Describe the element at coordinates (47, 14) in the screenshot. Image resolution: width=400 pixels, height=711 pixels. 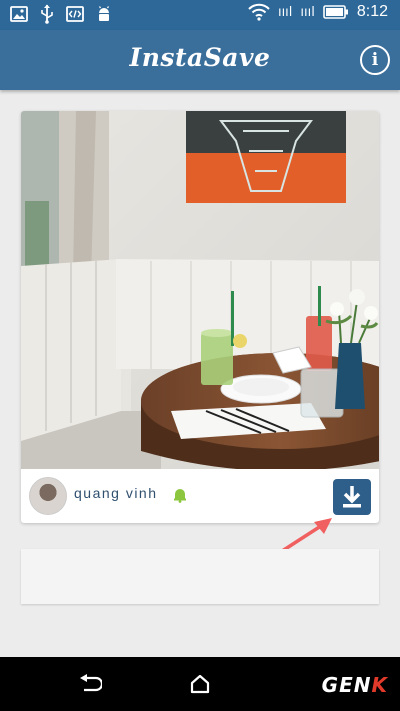
I see `usb-icon` at that location.